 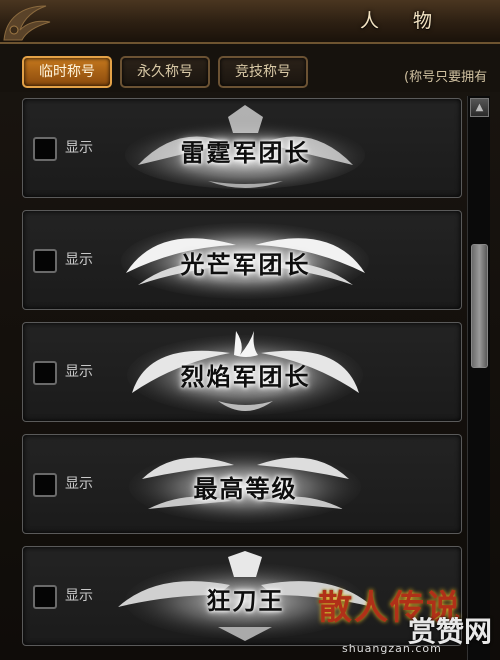 I want to click on scroll-thumb, so click(x=479, y=306).